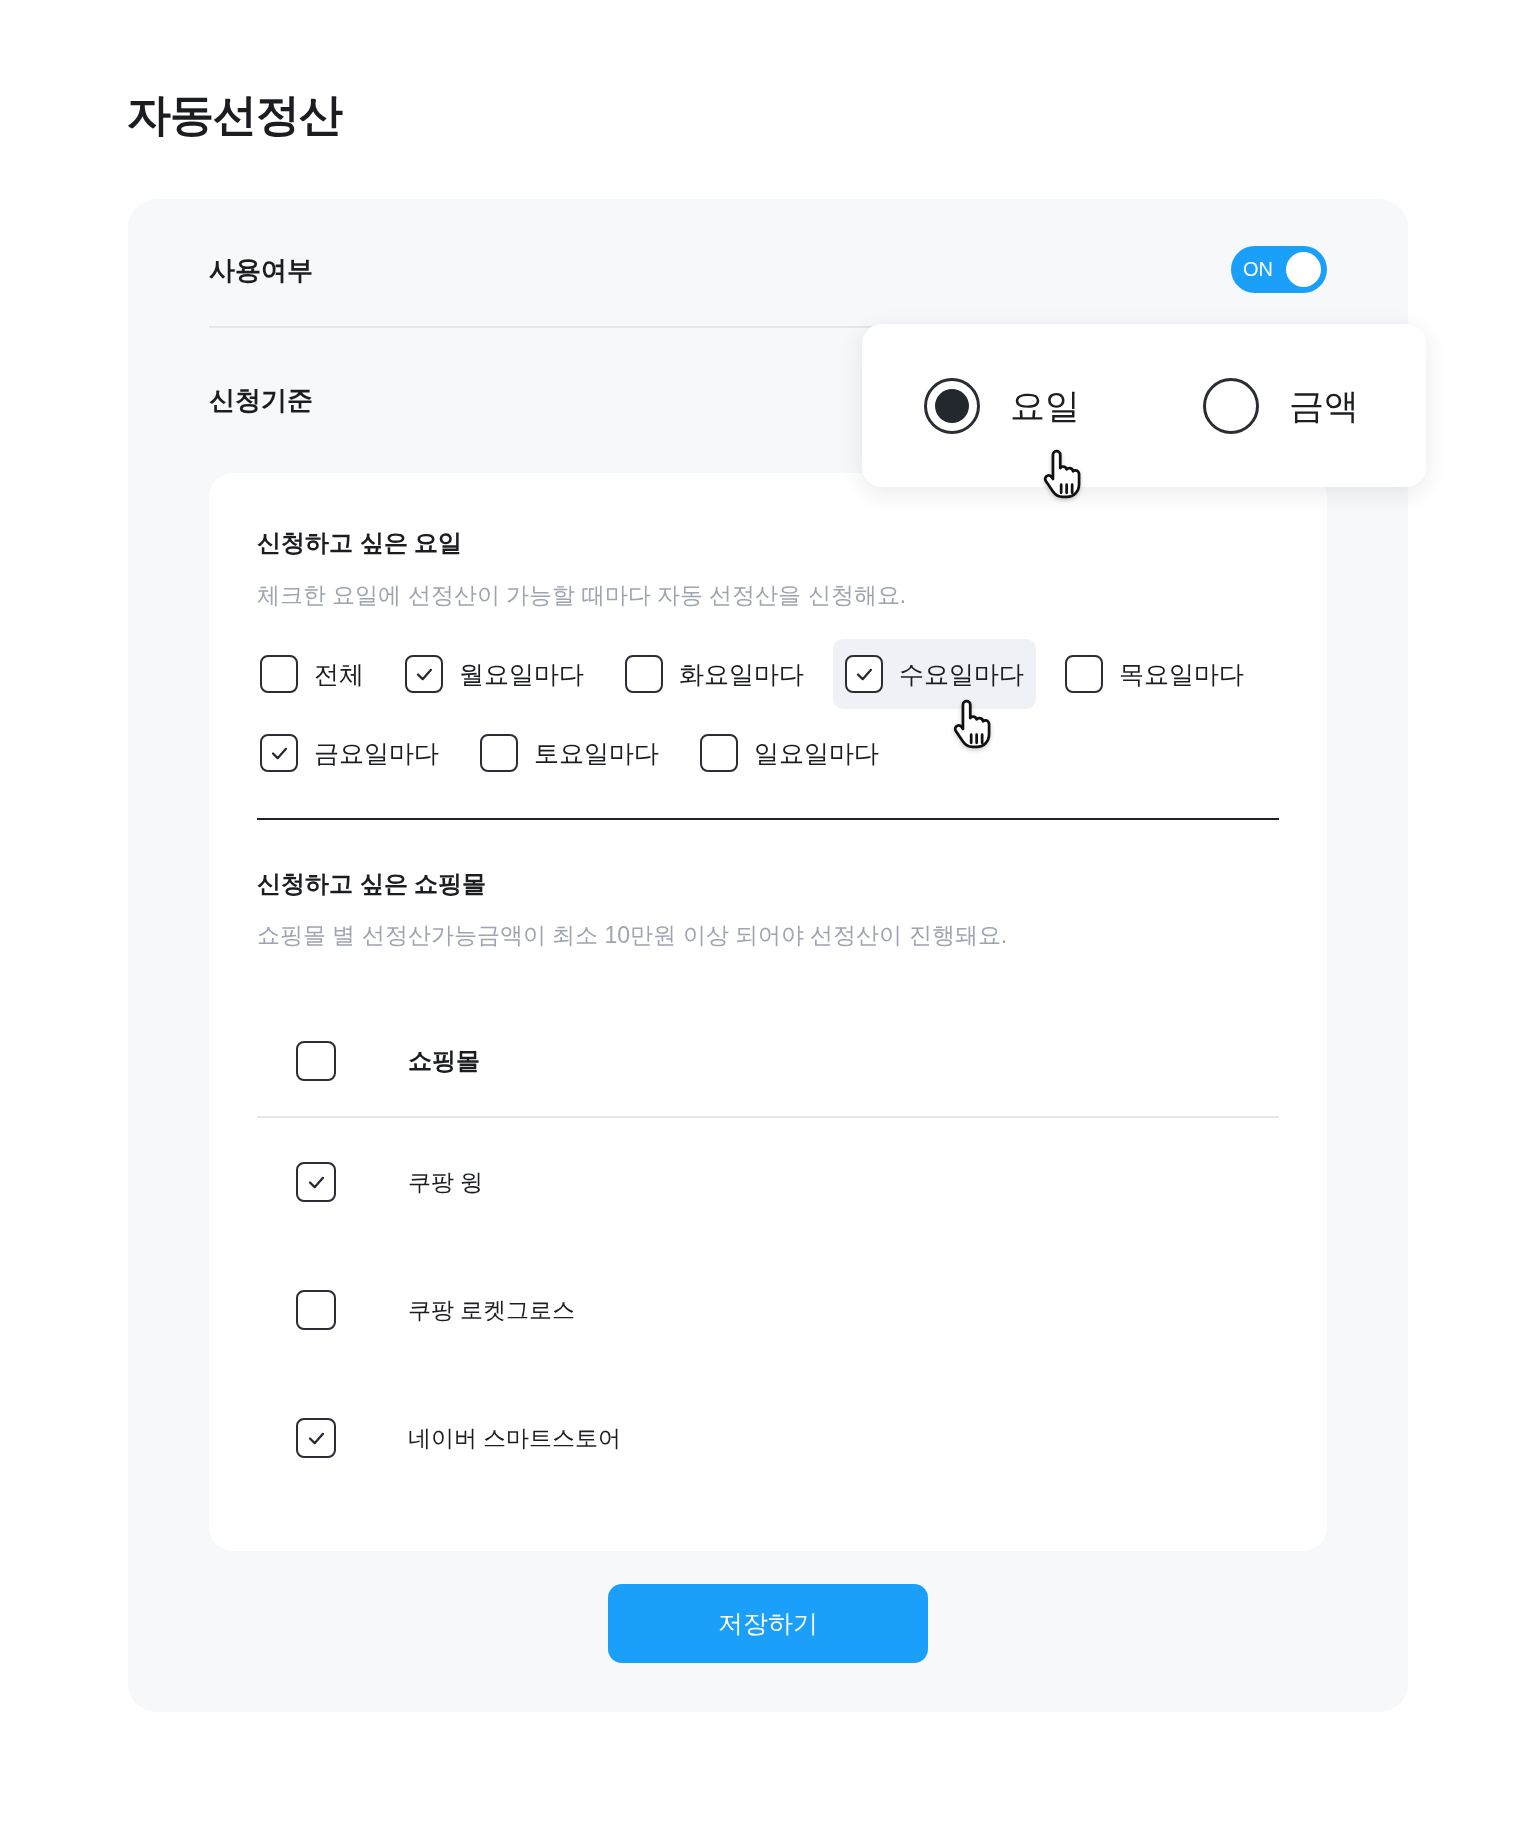 The width and height of the screenshot is (1536, 1840). I want to click on section-title: 신청하고 싶은 쇼핑몰, so click(372, 884).